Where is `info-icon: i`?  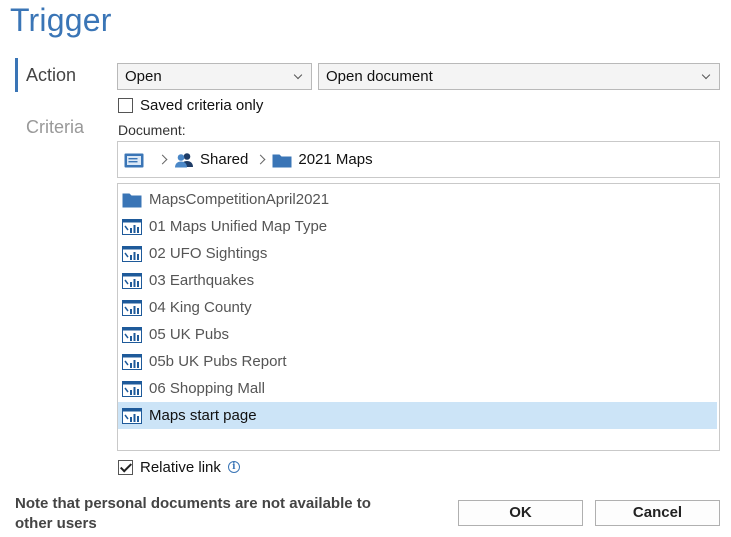
info-icon: i is located at coordinates (233, 467).